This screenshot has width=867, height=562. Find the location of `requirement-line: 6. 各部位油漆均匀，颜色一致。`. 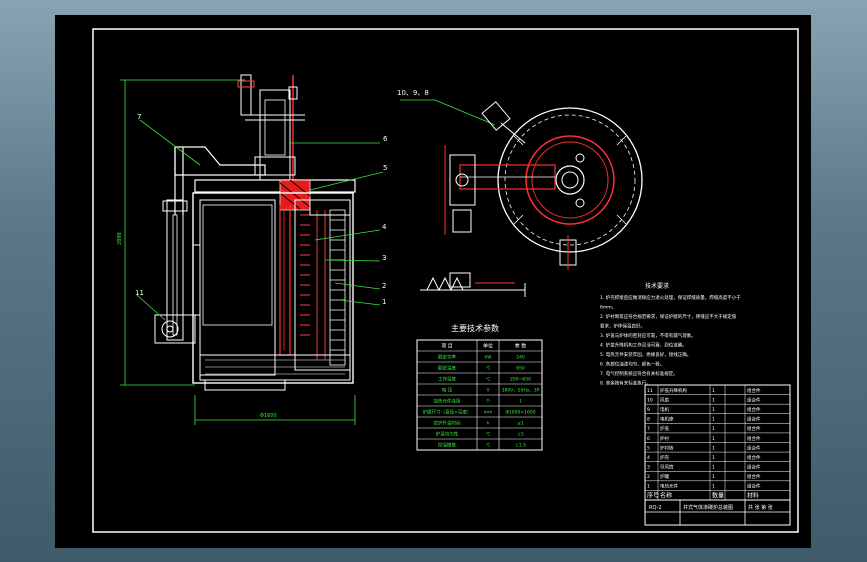

requirement-line: 6. 各部位油漆均匀，颜色一致。 is located at coordinates (632, 364).